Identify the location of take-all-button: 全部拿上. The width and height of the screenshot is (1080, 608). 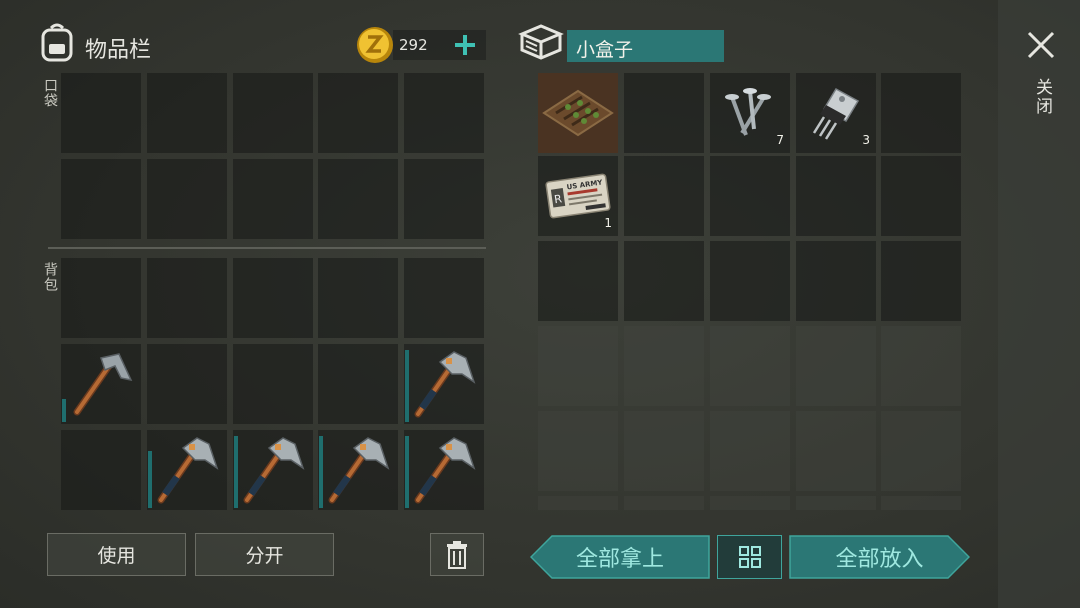
(620, 557).